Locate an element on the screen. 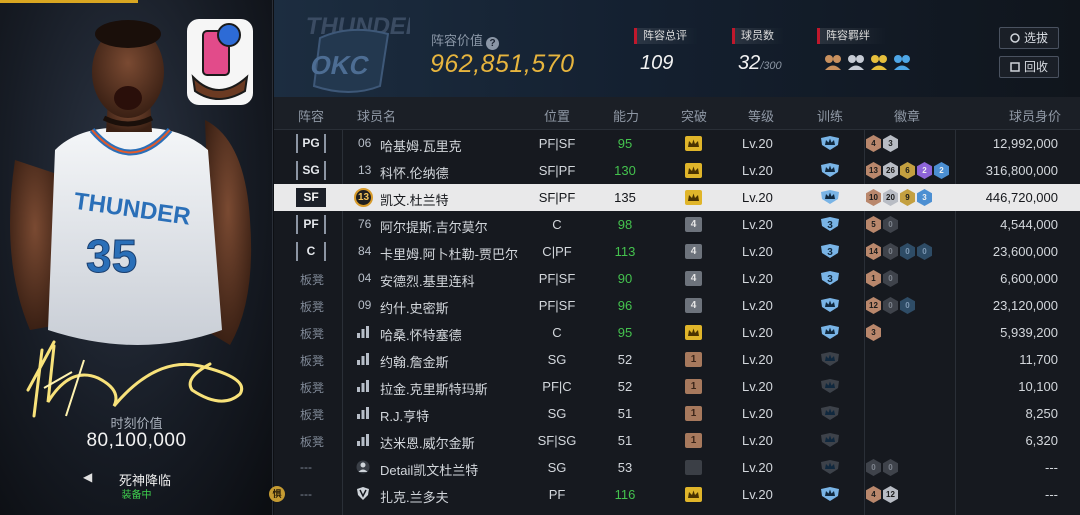  table-row: 惧 --- 扎克.兰多夫 PF 116 Lv.20 4 12 --- is located at coordinates (674, 494).